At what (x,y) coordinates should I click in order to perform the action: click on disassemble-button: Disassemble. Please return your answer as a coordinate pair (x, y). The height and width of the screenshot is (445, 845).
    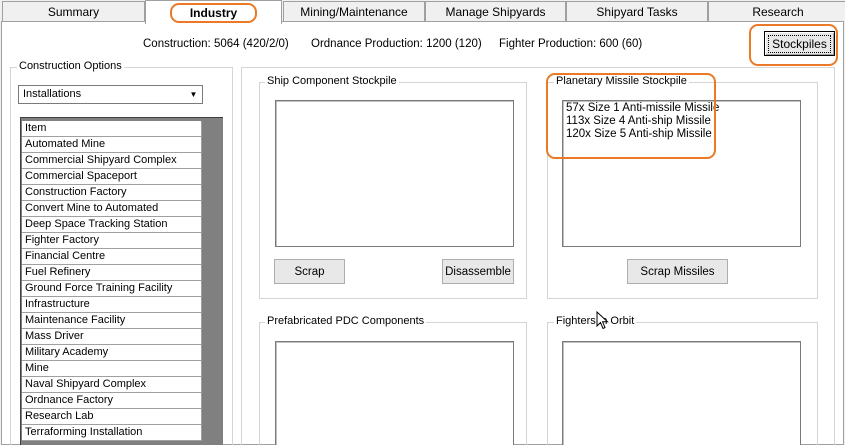
    Looking at the image, I should click on (478, 271).